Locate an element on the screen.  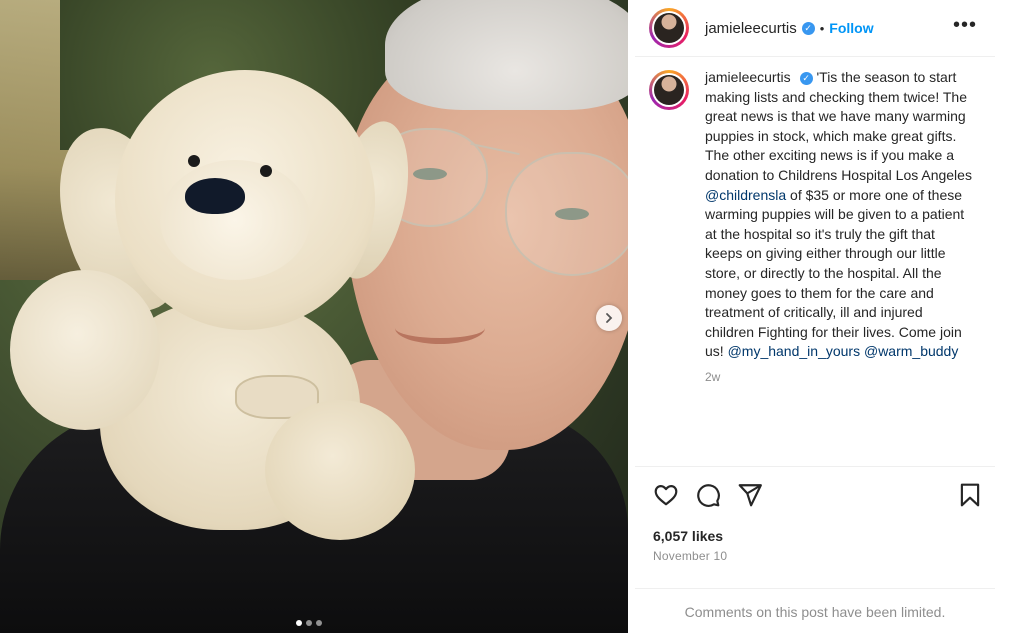
comment-icon is located at coordinates (708, 495).